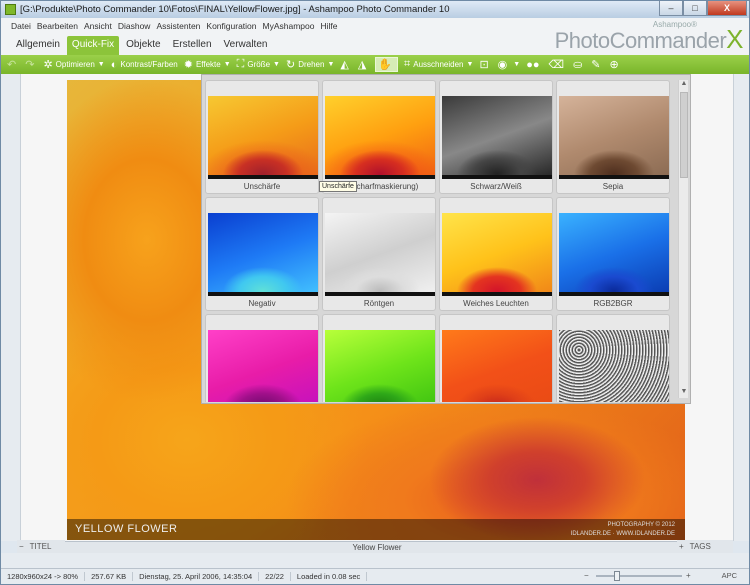  Describe the element at coordinates (21, 546) in the screenshot. I see `minus-icon: −` at that location.